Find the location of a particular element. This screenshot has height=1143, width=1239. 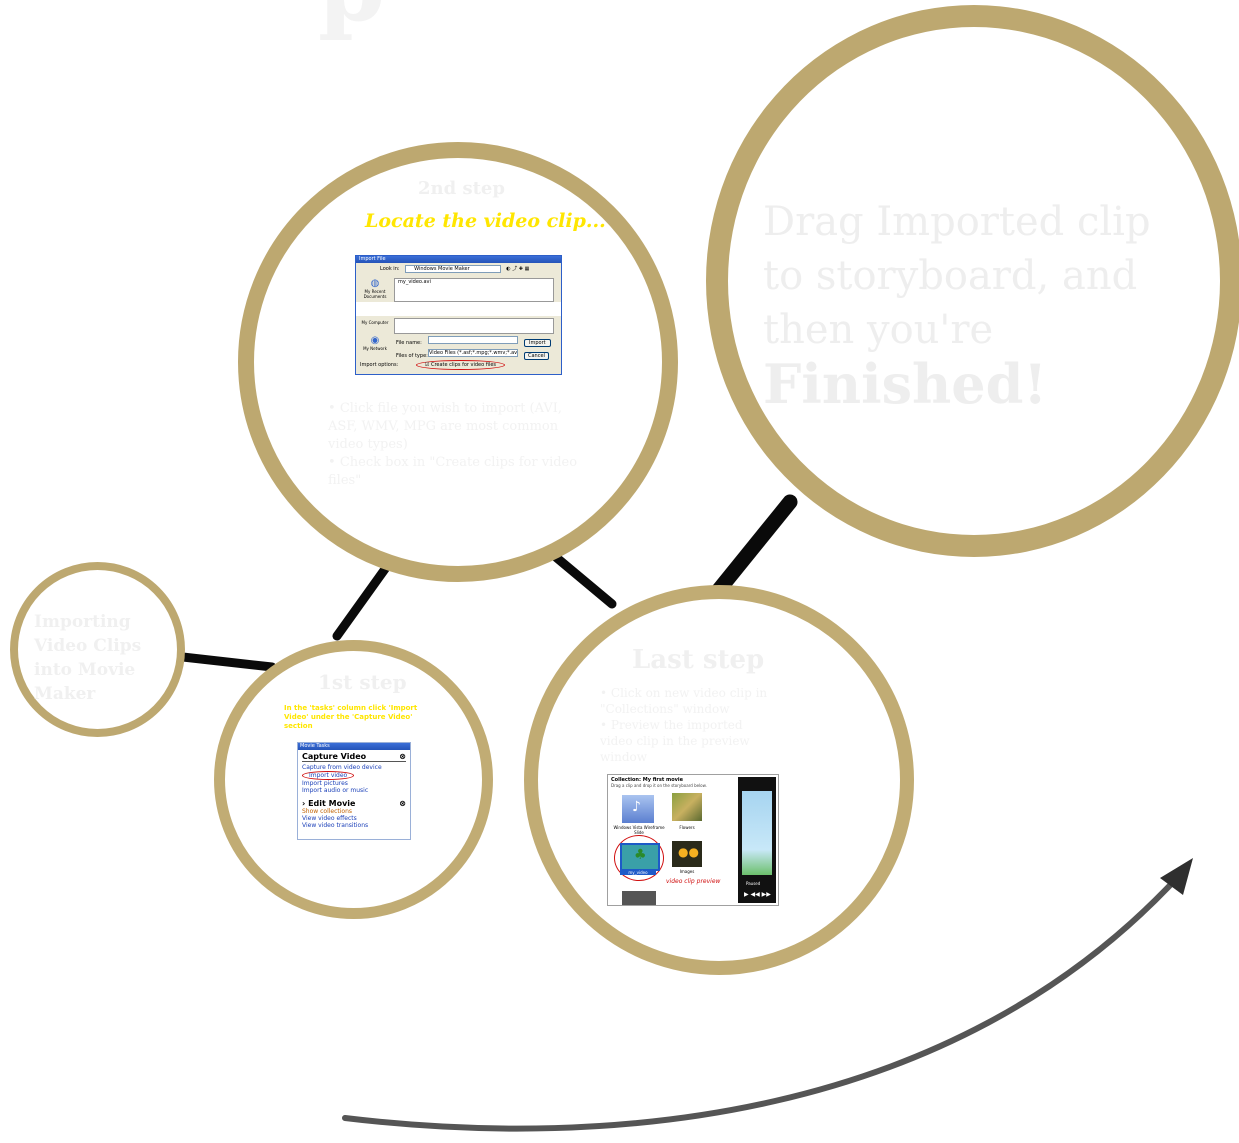

torn-edge is located at coordinates (458, 309).